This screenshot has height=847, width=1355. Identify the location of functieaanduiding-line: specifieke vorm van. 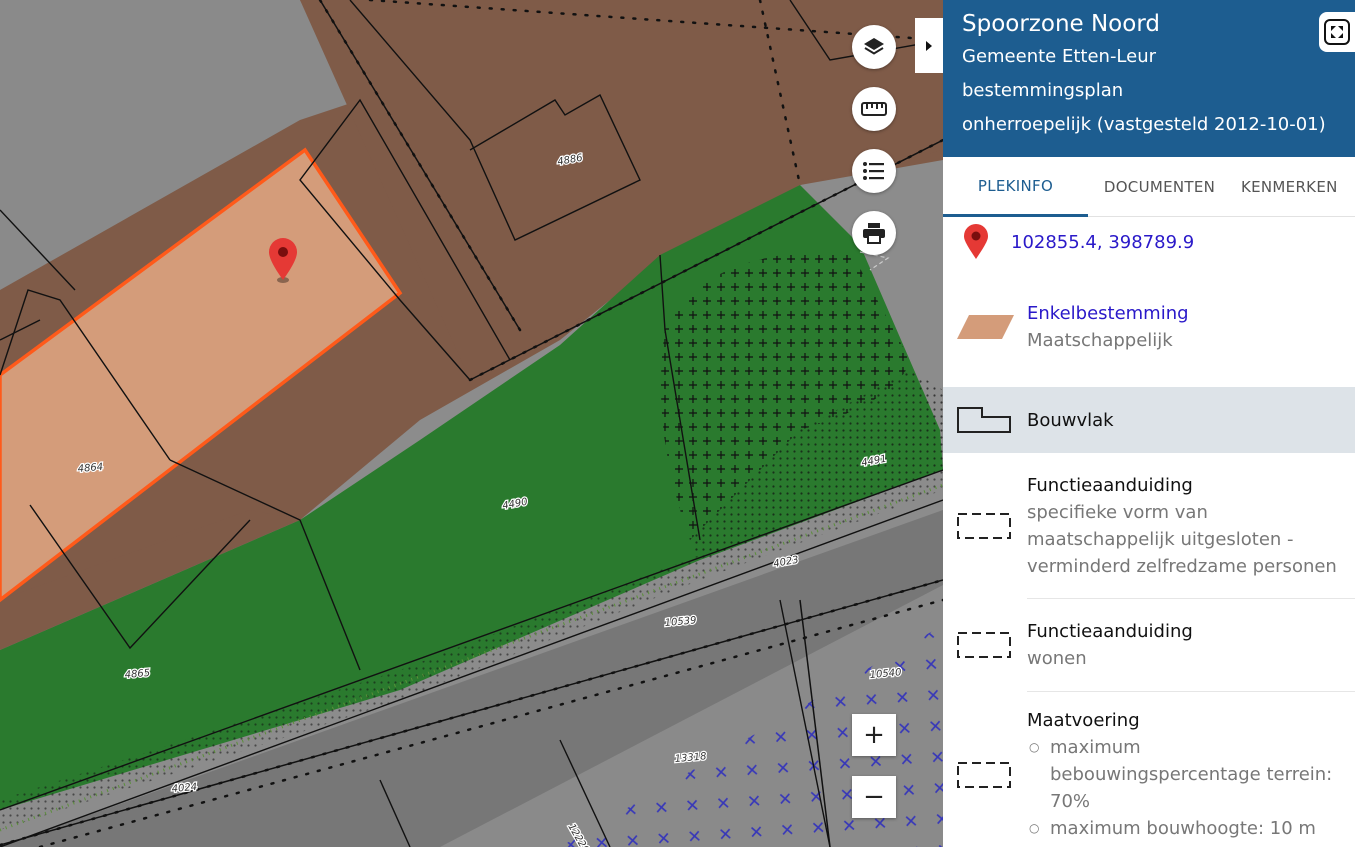
(1117, 512).